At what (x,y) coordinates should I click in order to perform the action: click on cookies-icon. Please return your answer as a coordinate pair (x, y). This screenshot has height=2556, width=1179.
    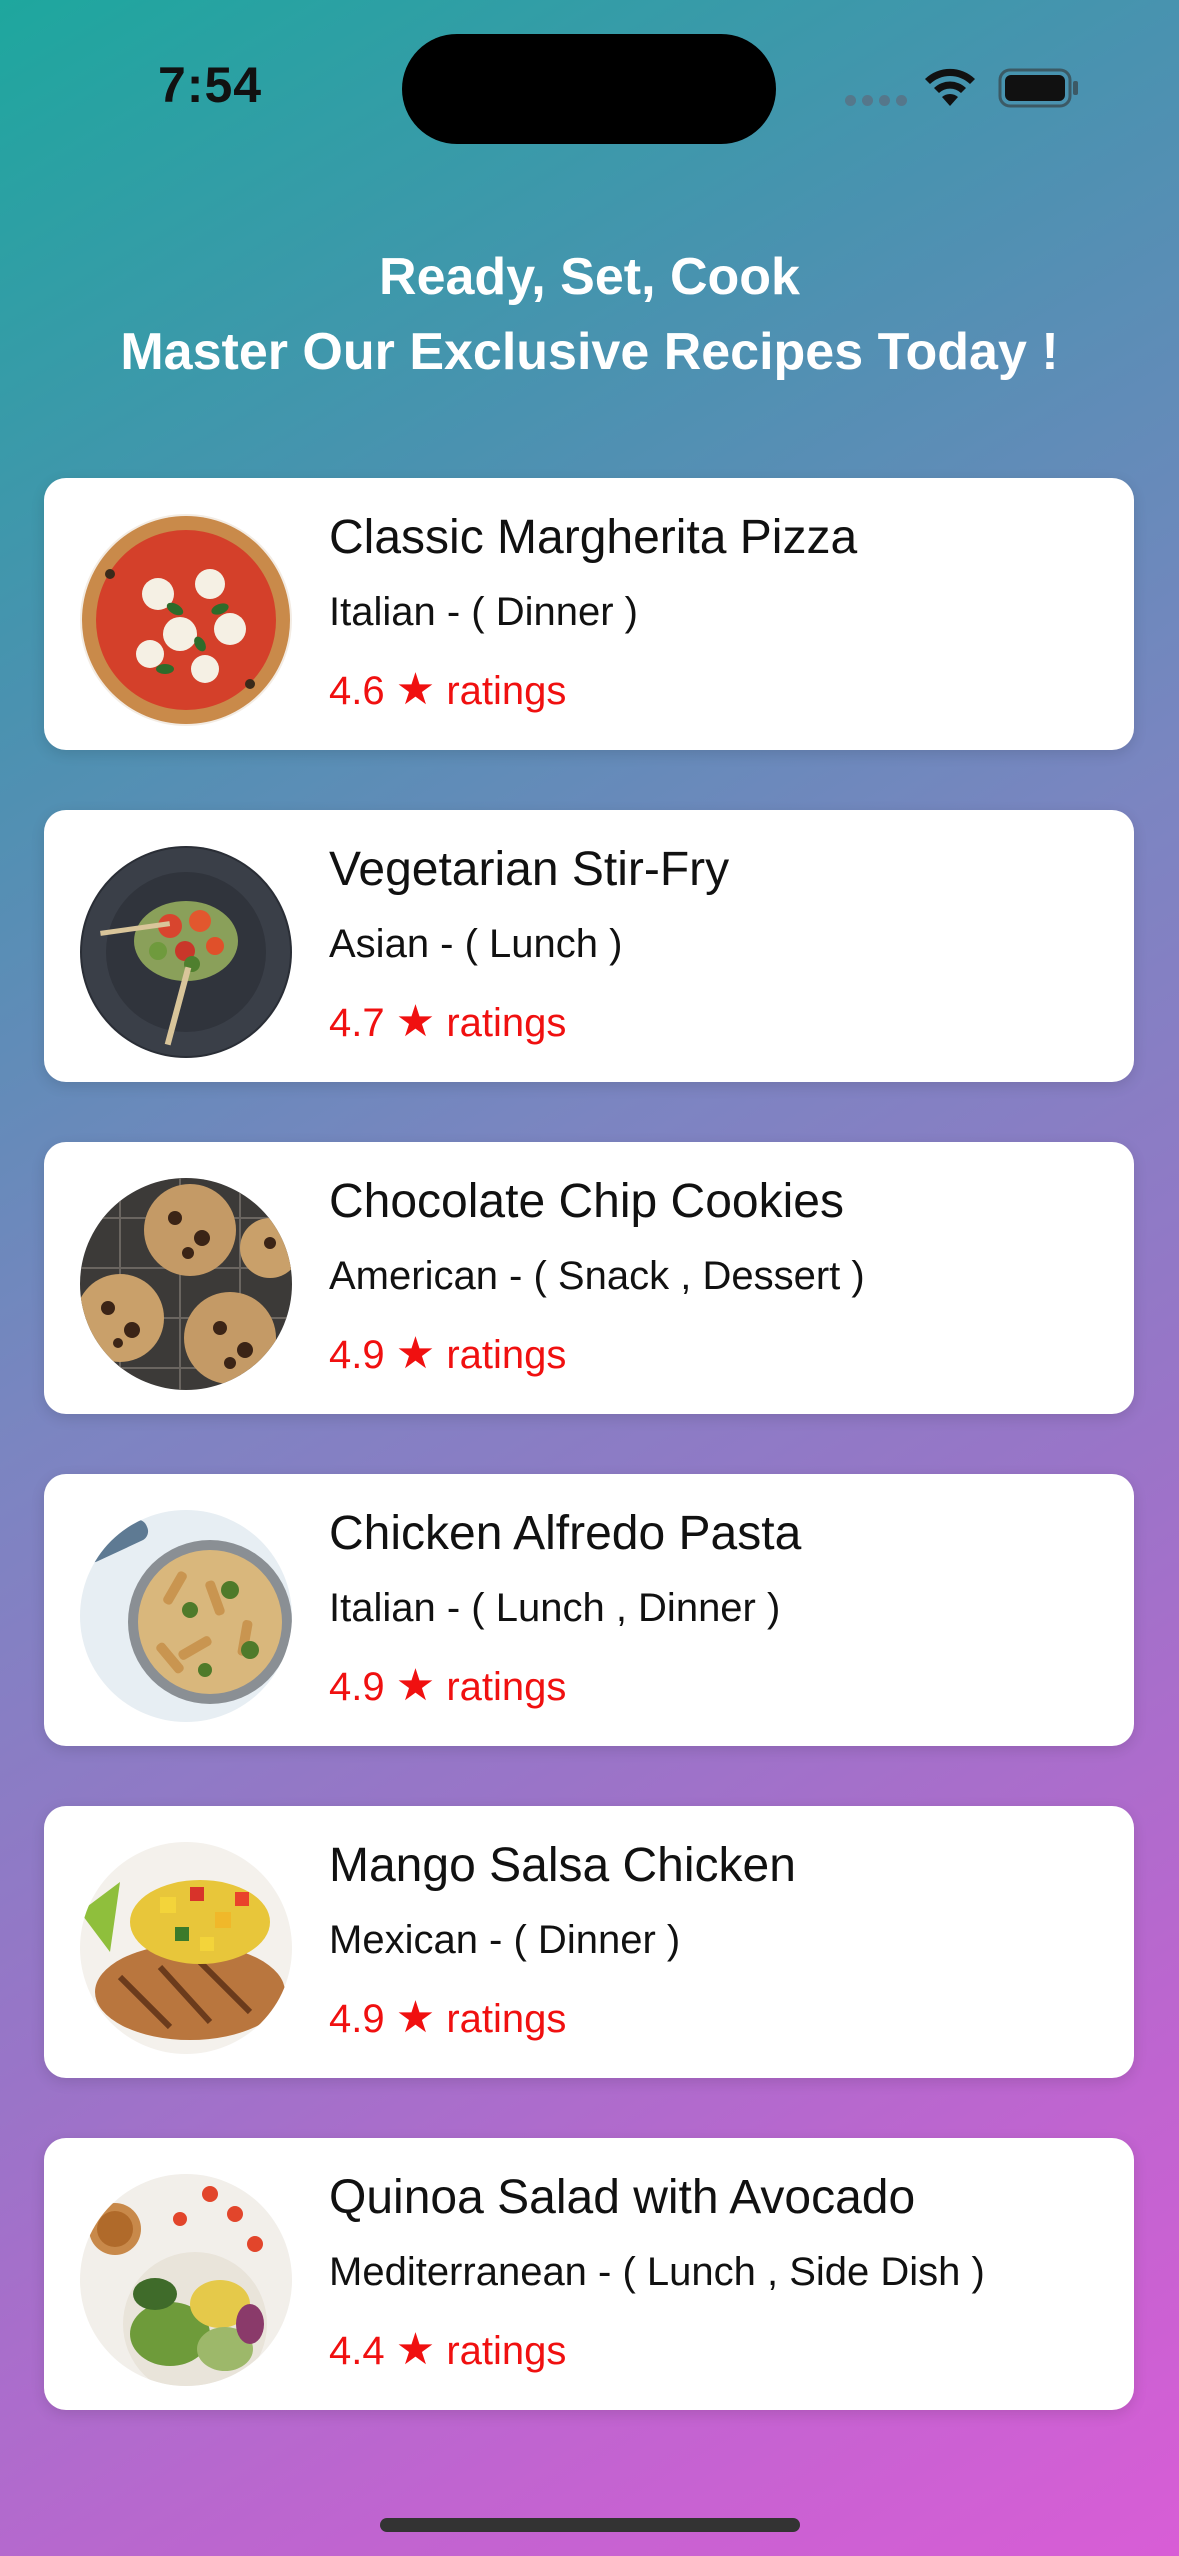
    Looking at the image, I should click on (186, 1284).